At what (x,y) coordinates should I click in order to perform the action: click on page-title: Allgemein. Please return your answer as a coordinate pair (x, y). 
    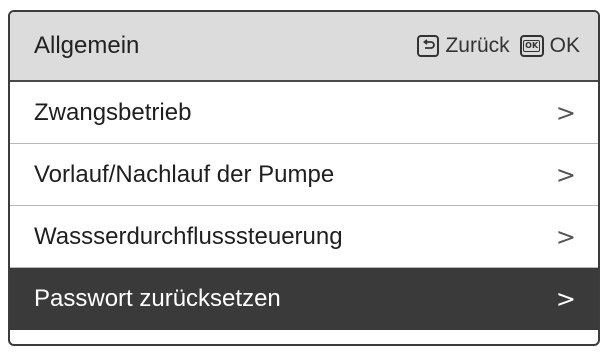
    Looking at the image, I should click on (87, 45).